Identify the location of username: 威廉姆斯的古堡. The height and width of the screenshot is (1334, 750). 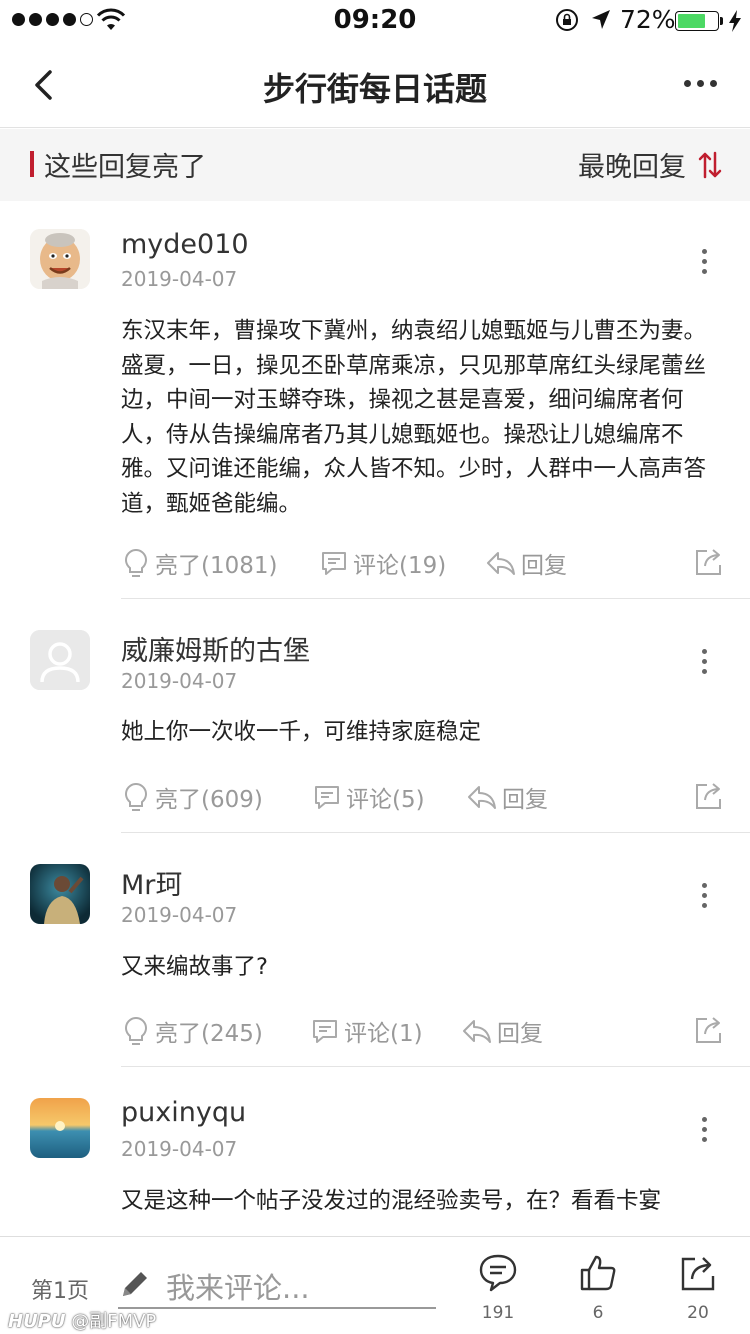
(215, 648).